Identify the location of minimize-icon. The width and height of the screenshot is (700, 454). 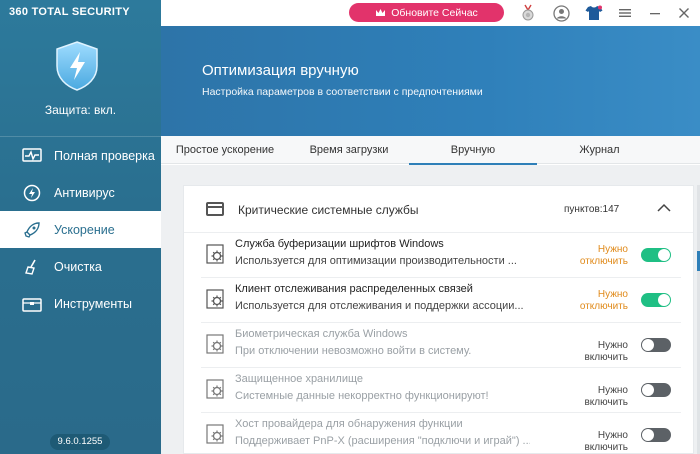
(655, 13).